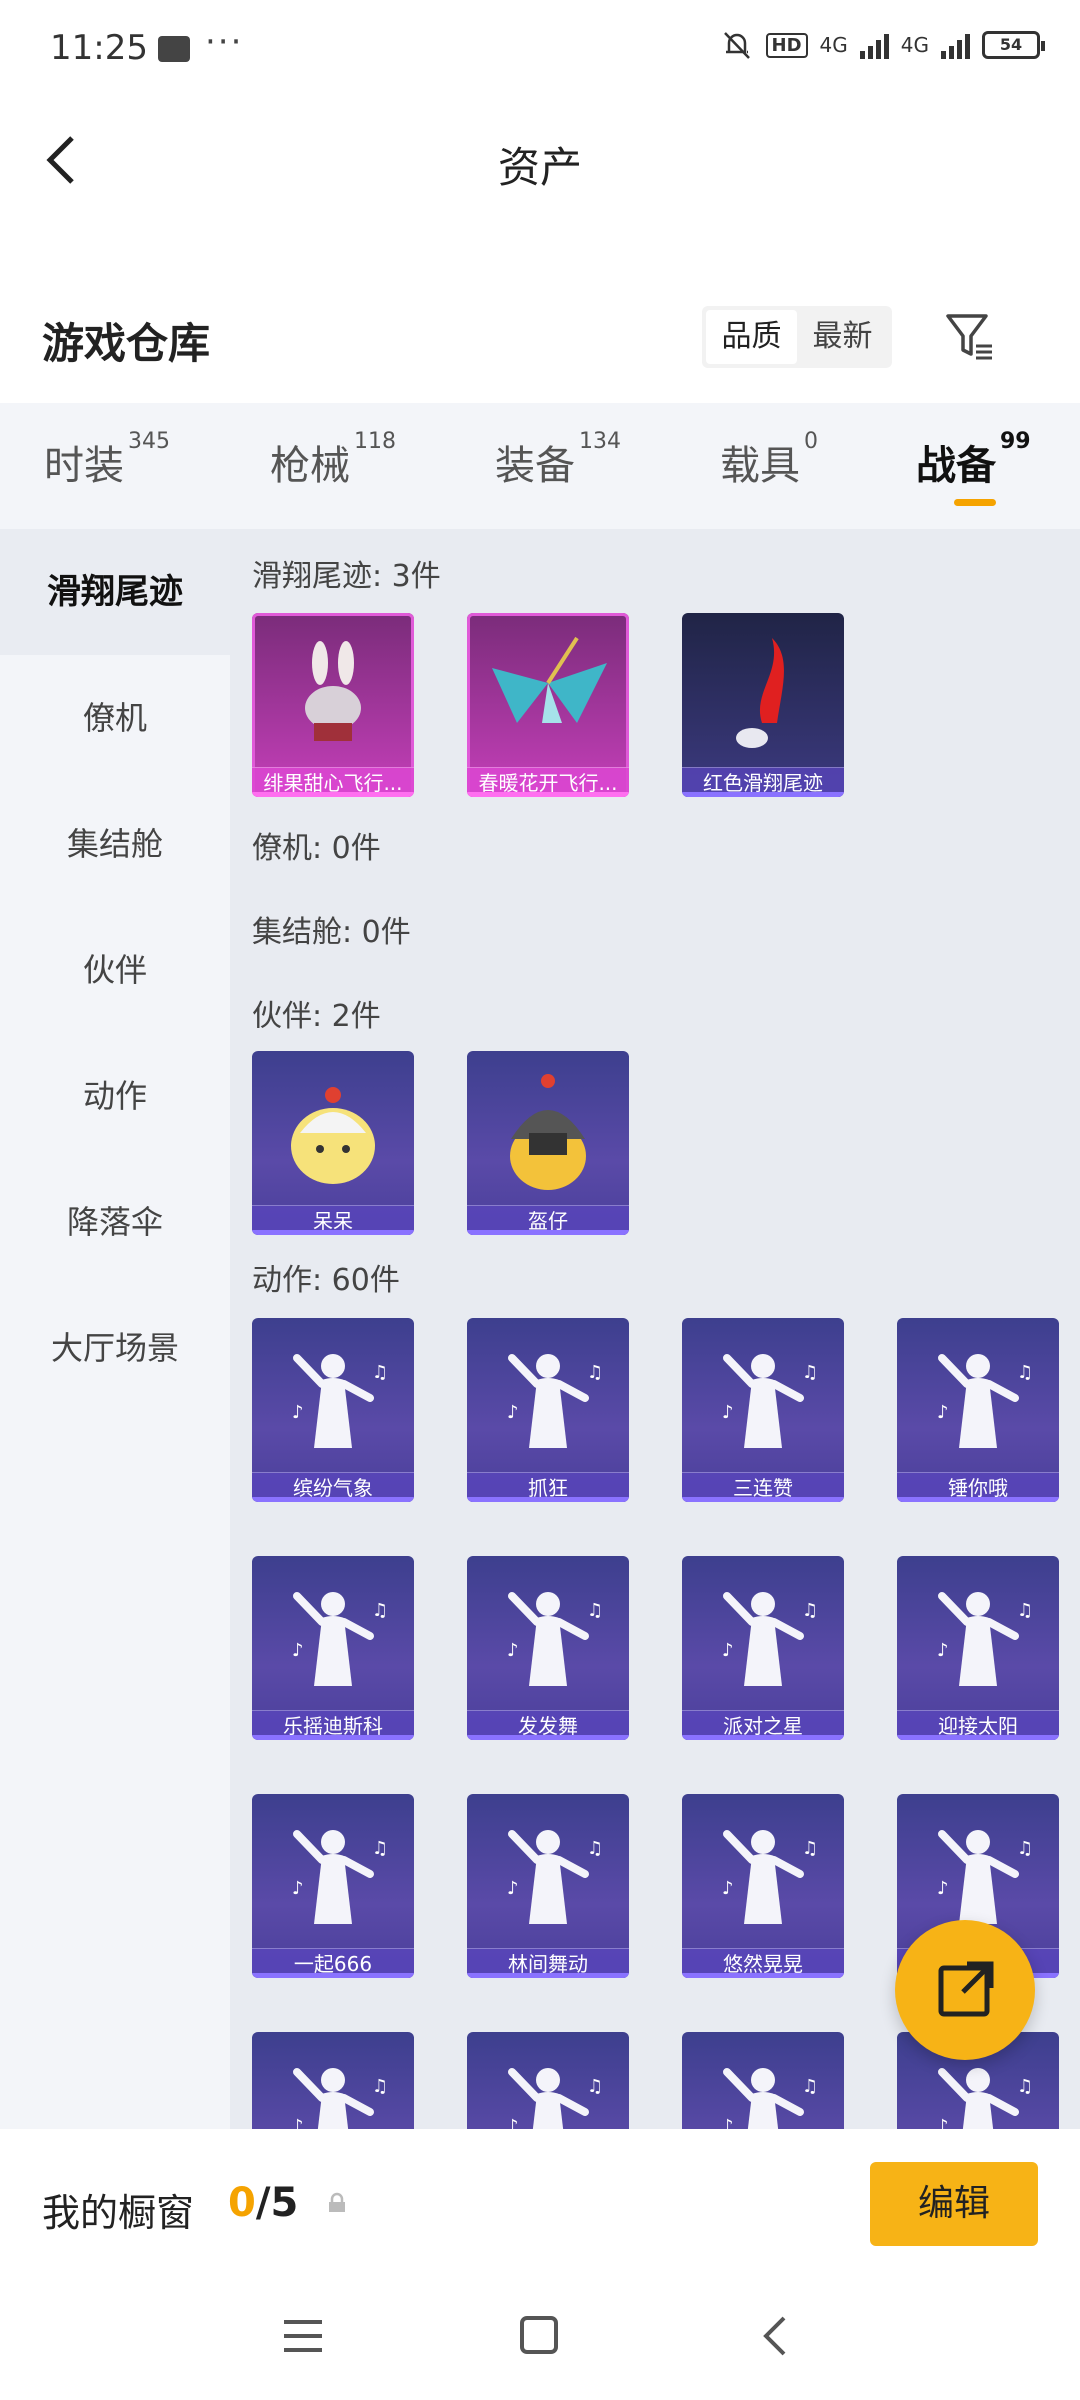 The image size is (1080, 2400). What do you see at coordinates (751, 337) in the screenshot?
I see `sort-quality-button: 品质` at bounding box center [751, 337].